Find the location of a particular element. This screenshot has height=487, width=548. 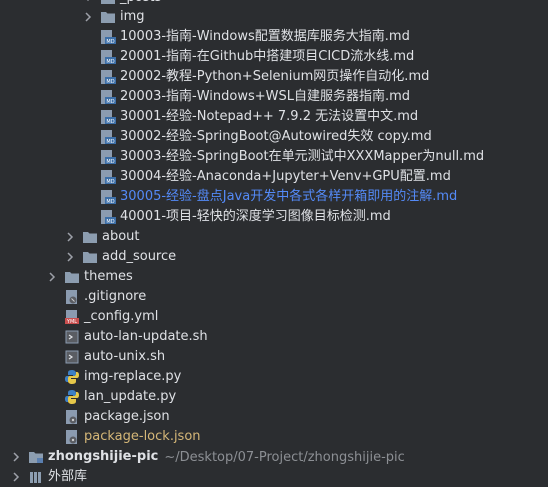

file-label: 30001-经验-Notepad++ 7.9.2 无法设置中文.md is located at coordinates (269, 116).